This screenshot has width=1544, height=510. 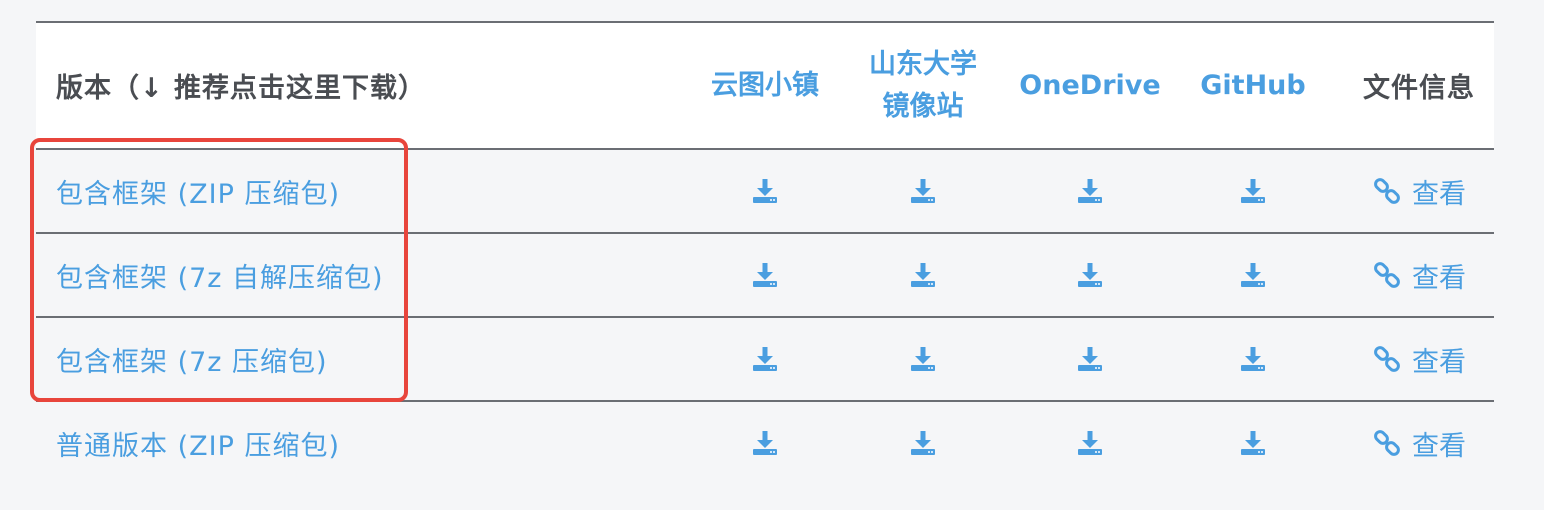 I want to click on row-version: 包含框架 (ZIP 压缩包), so click(x=198, y=191).